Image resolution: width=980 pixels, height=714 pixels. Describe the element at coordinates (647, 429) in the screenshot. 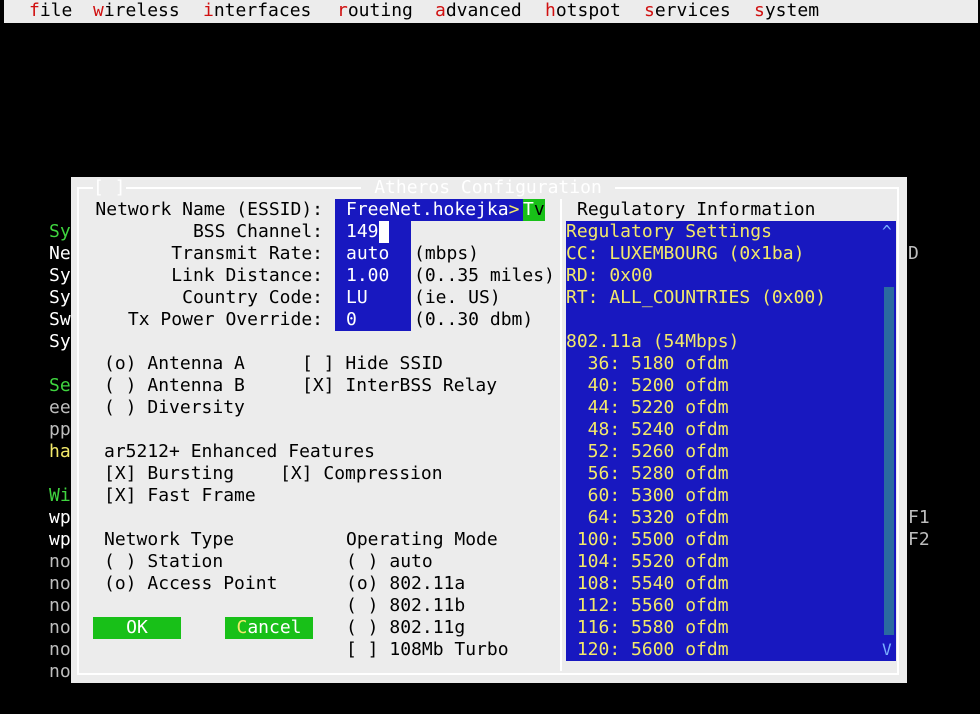

I see `regulatory-line: 48: 5240 ofdm` at that location.